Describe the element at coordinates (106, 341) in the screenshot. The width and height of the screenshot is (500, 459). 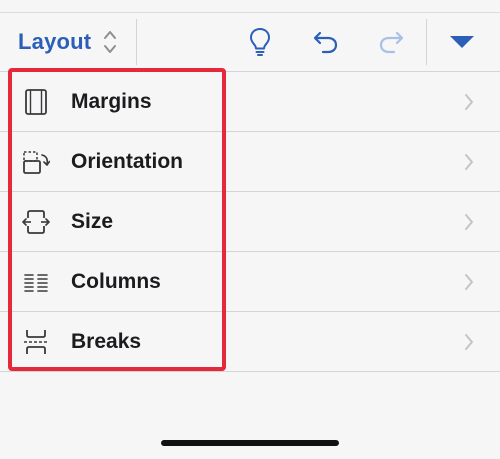
I see `menu-item-label: Breaks` at that location.